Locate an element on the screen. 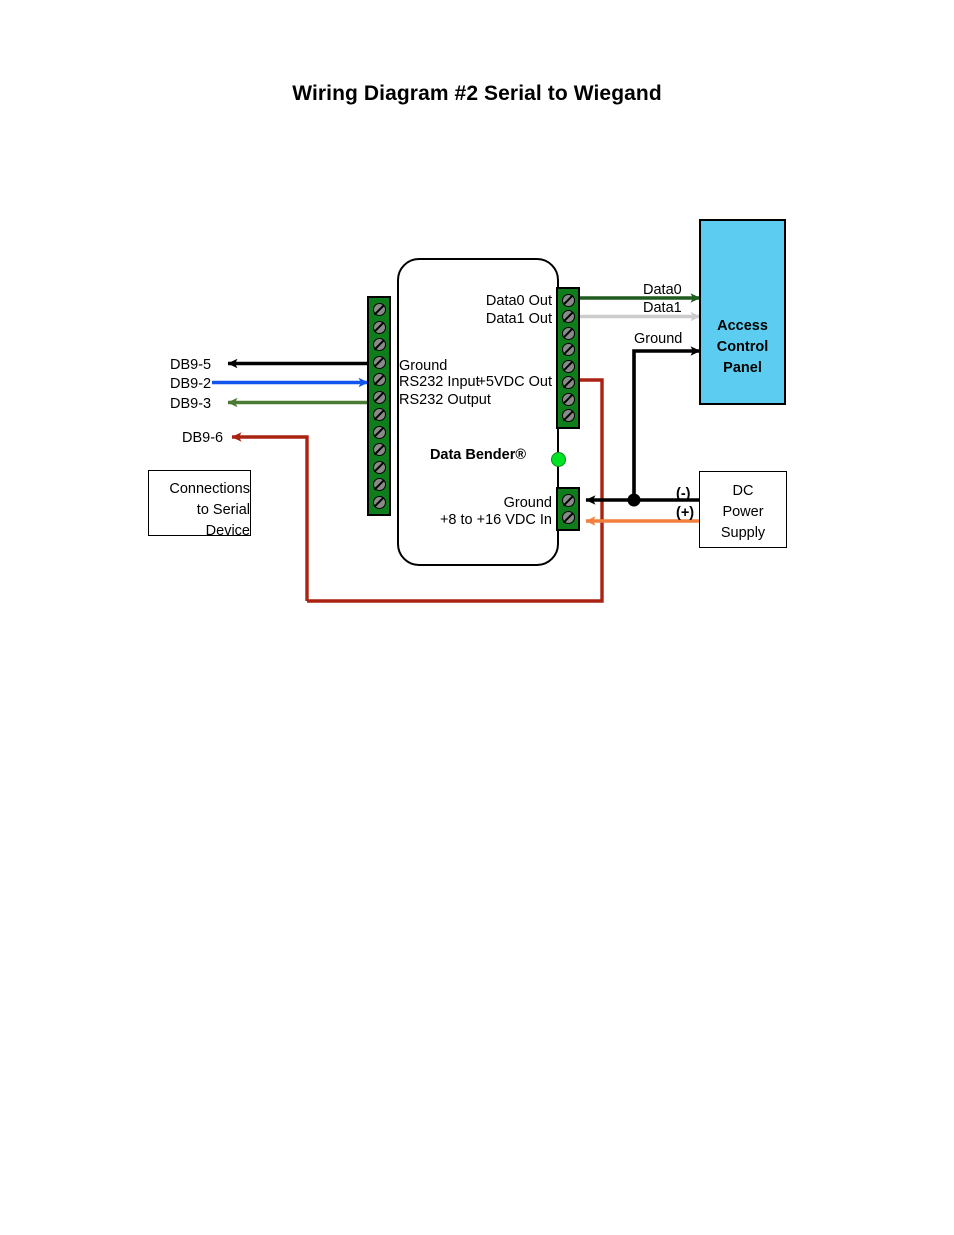 The width and height of the screenshot is (954, 1235). label-ground-wire: Ground is located at coordinates (658, 339).